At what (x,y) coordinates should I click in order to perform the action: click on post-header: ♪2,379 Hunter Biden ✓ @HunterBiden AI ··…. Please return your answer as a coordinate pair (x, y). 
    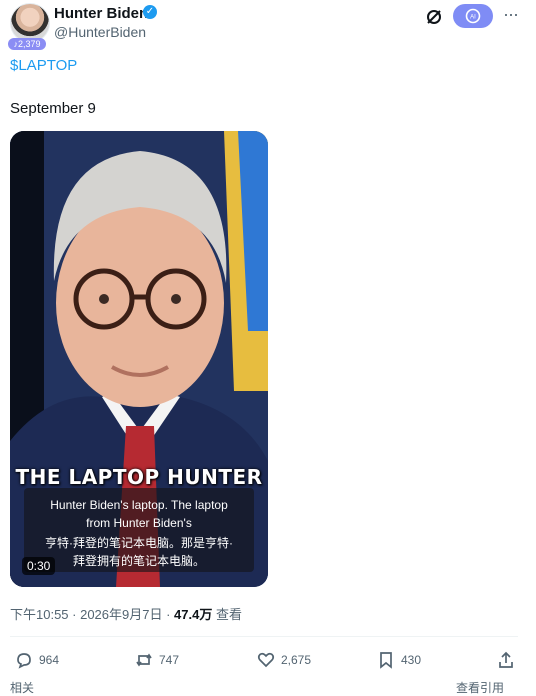
    Looking at the image, I should click on (268, 26).